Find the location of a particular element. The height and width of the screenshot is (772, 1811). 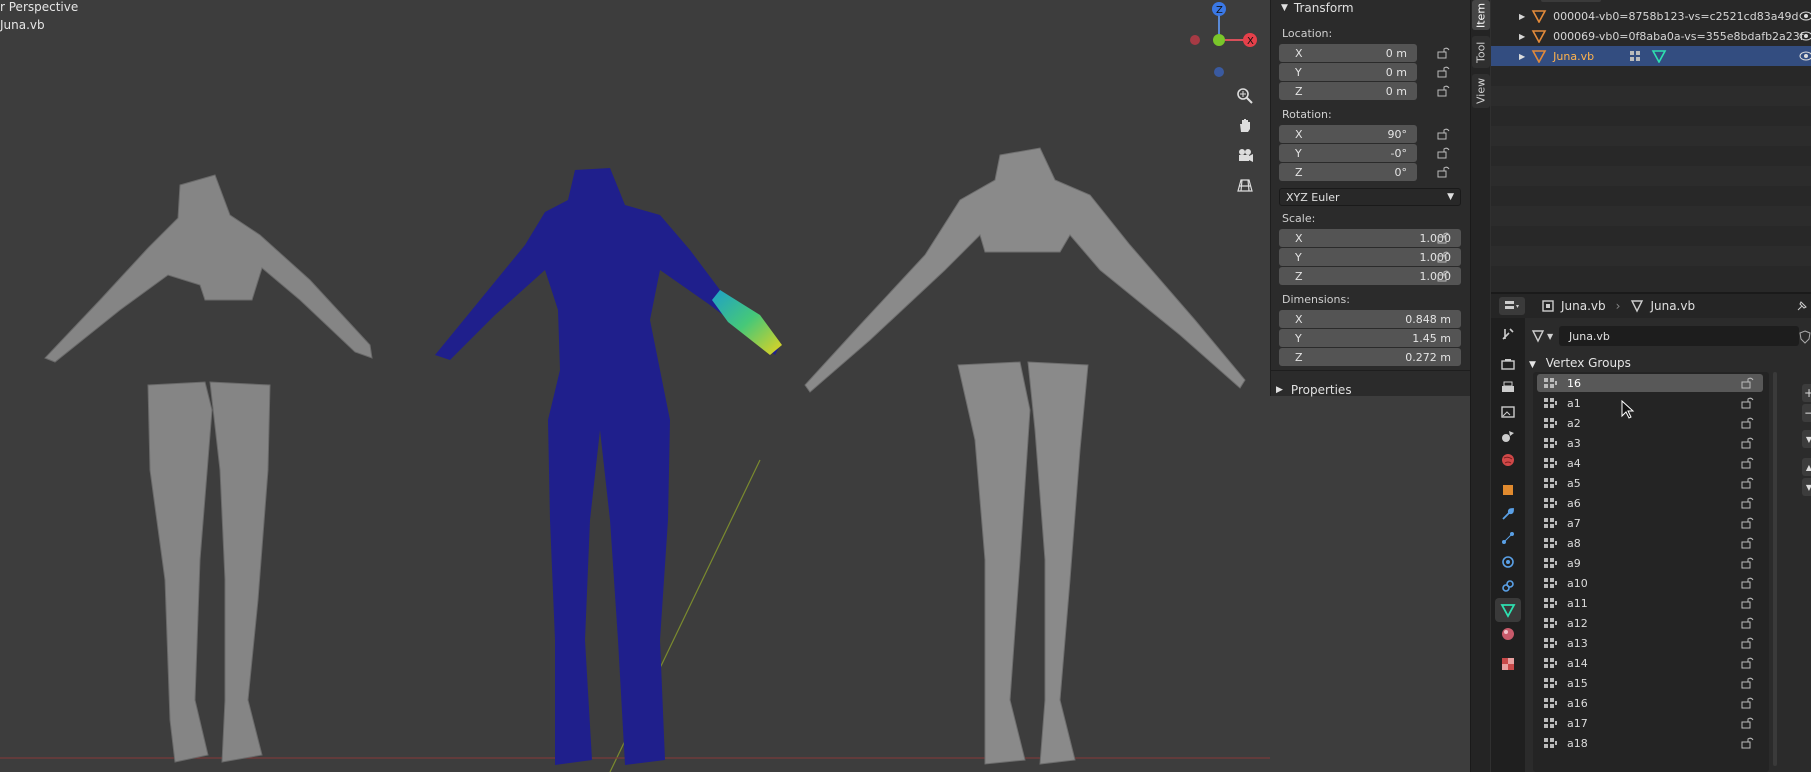

remove-vertex-group-button: − is located at coordinates (1806, 413).